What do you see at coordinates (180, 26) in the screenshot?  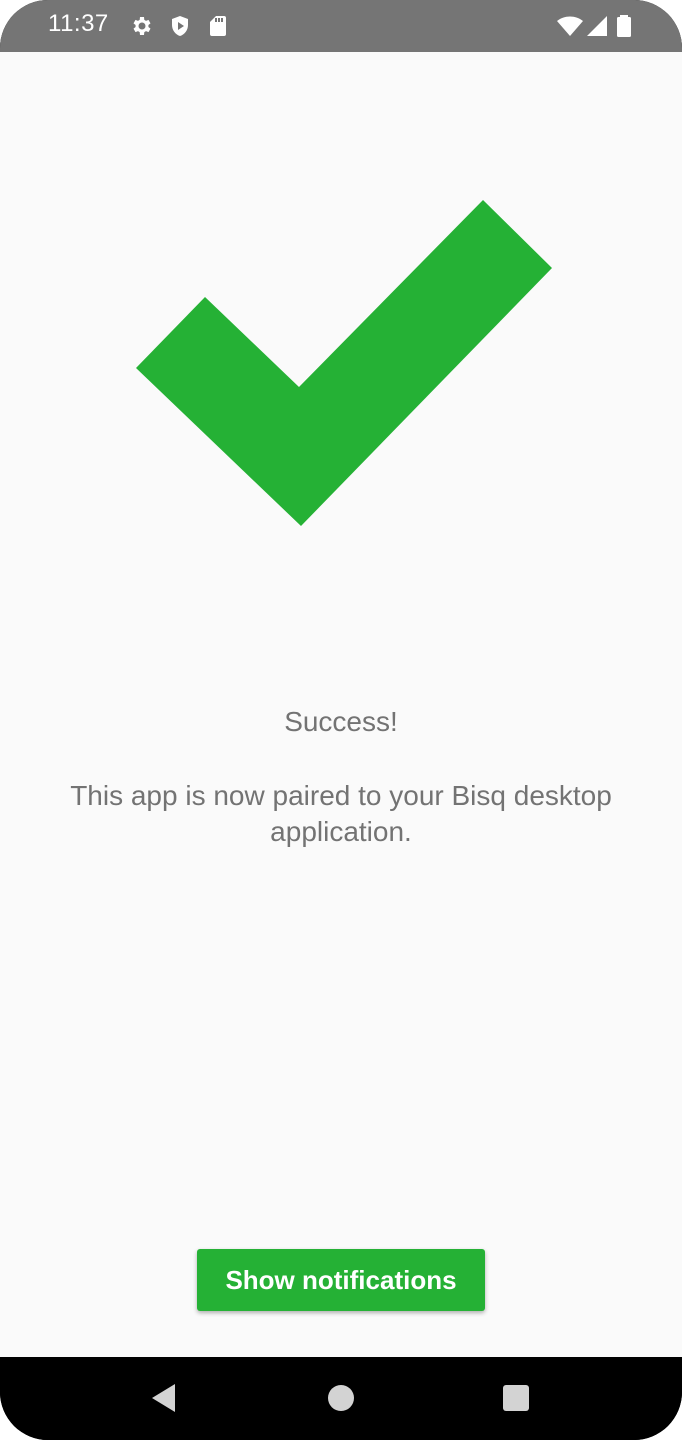 I see `shield-play-icon` at bounding box center [180, 26].